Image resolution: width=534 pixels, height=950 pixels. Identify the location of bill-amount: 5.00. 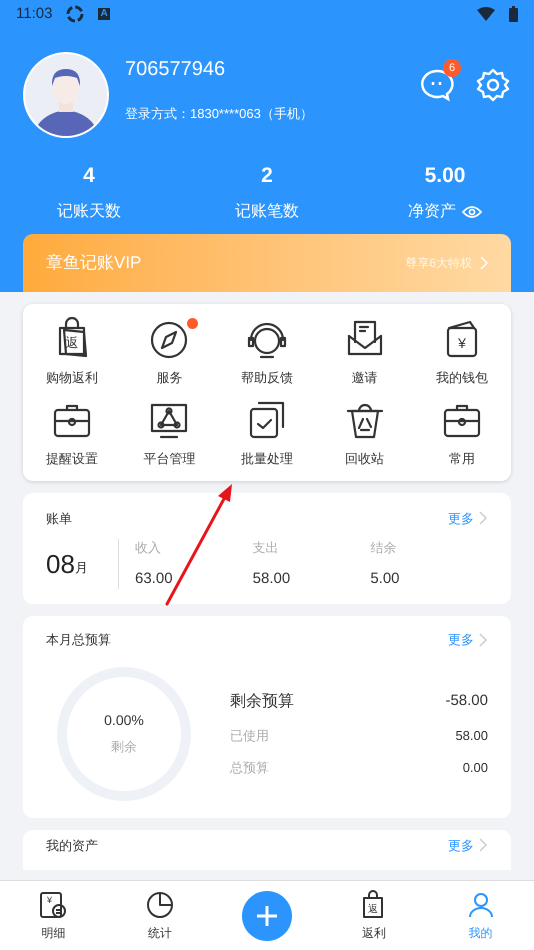
(385, 578).